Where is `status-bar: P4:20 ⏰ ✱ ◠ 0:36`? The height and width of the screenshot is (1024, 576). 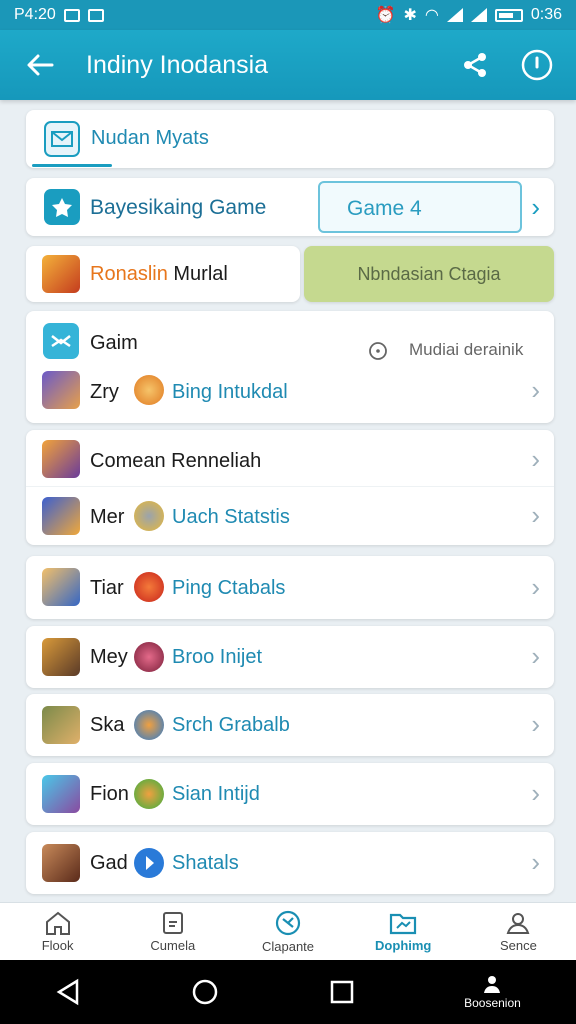
status-bar: P4:20 ⏰ ✱ ◠ 0:36 is located at coordinates (288, 15).